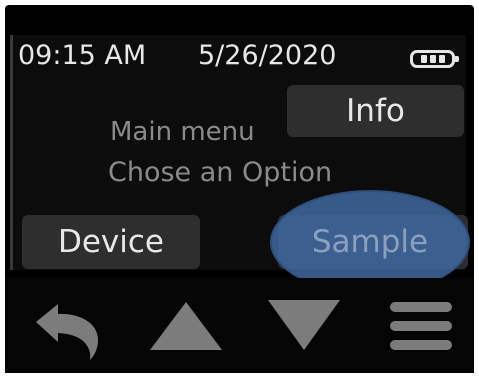 This screenshot has width=479, height=378. What do you see at coordinates (375, 111) in the screenshot?
I see `info-button: Info` at bounding box center [375, 111].